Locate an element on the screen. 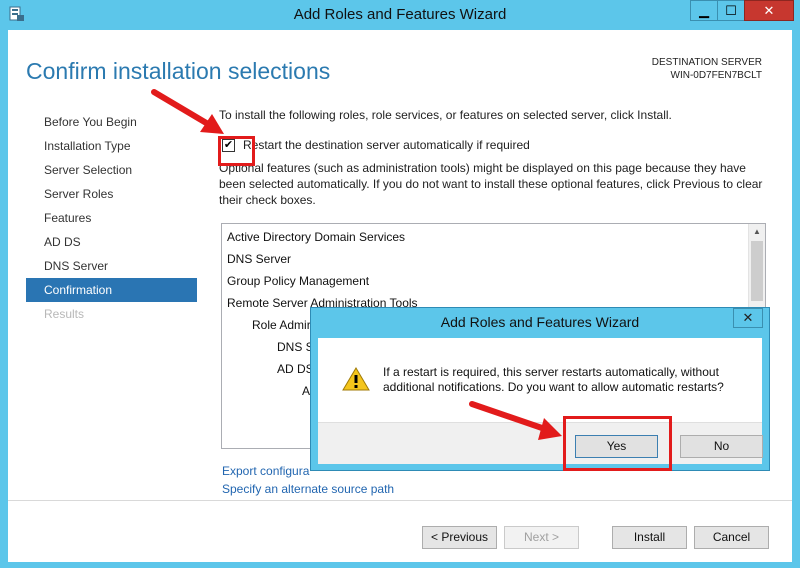 This screenshot has height=568, width=800. previous-button: < Previous is located at coordinates (459, 537).